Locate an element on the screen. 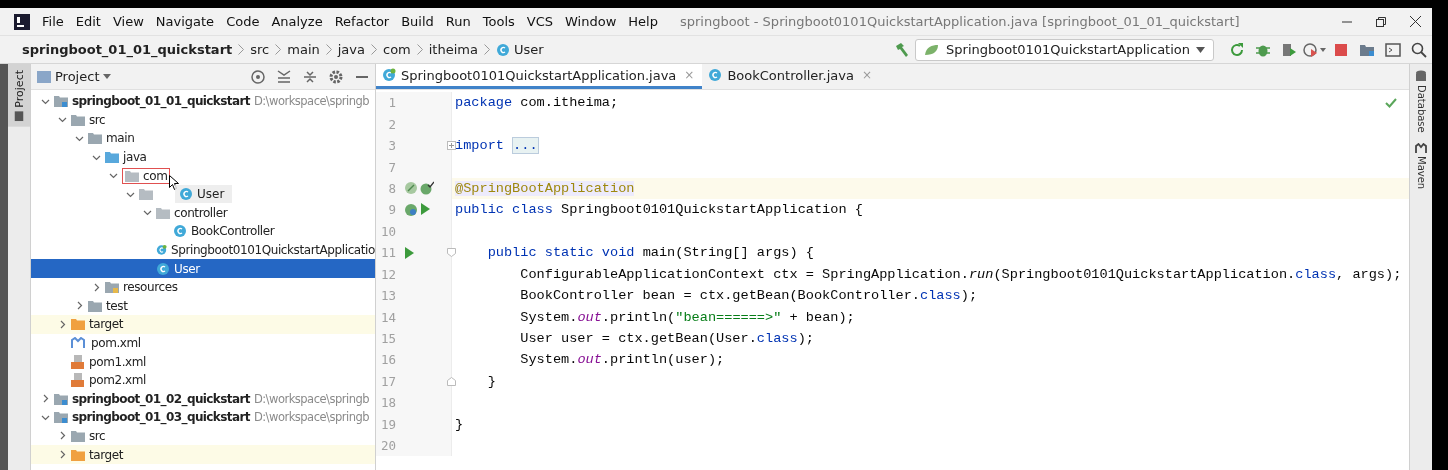 The image size is (1448, 470). code-line: public static void main(String[] args) { is located at coordinates (650, 253).